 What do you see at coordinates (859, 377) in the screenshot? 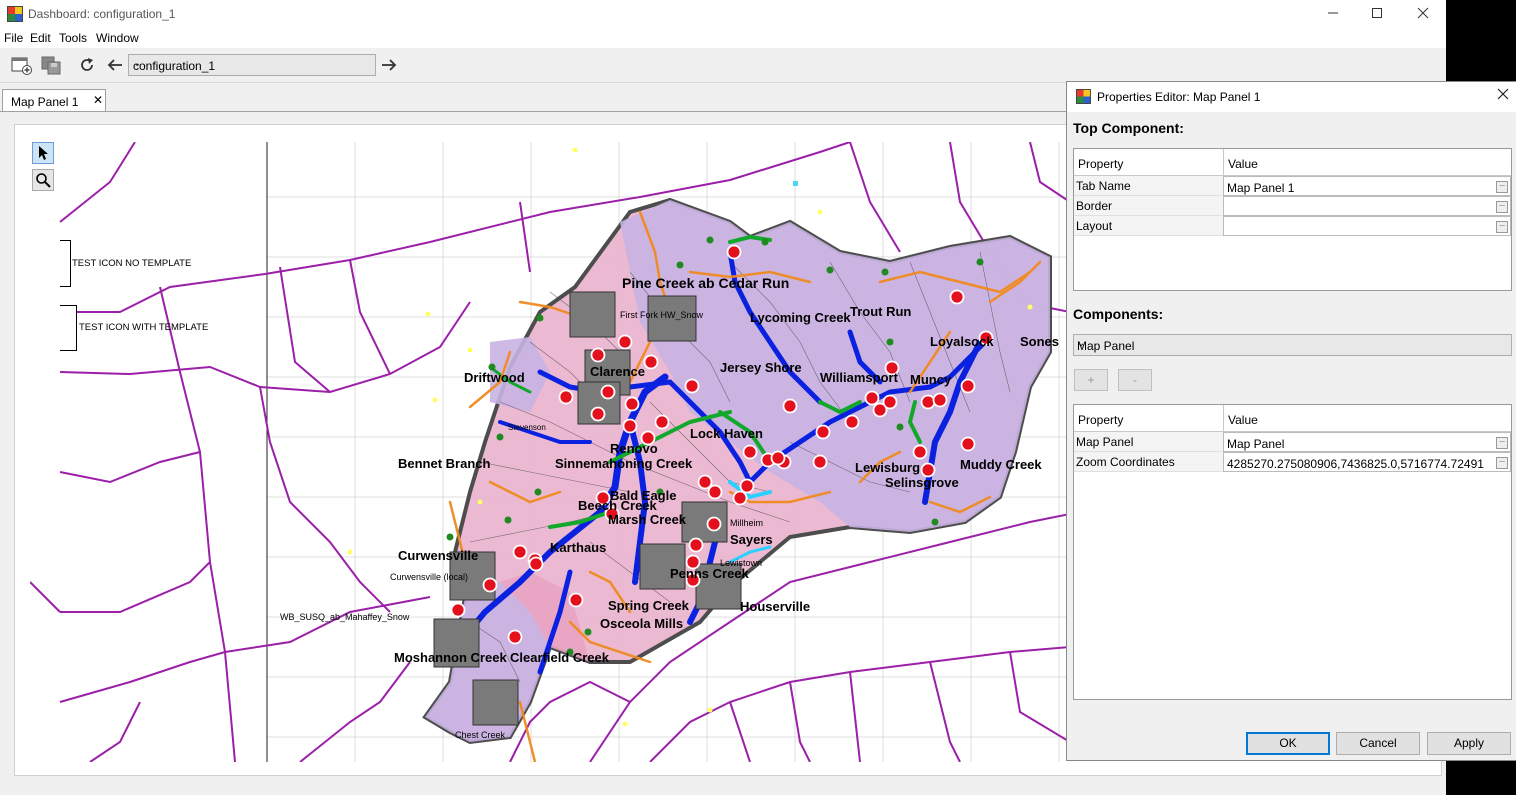
I see `map-label: Williamsport` at bounding box center [859, 377].